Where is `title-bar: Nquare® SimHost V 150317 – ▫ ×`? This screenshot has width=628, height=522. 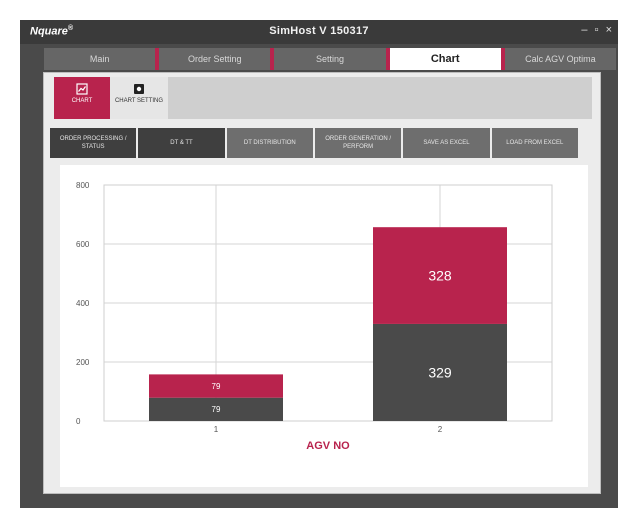
title-bar: Nquare® SimHost V 150317 – ▫ × is located at coordinates (319, 32).